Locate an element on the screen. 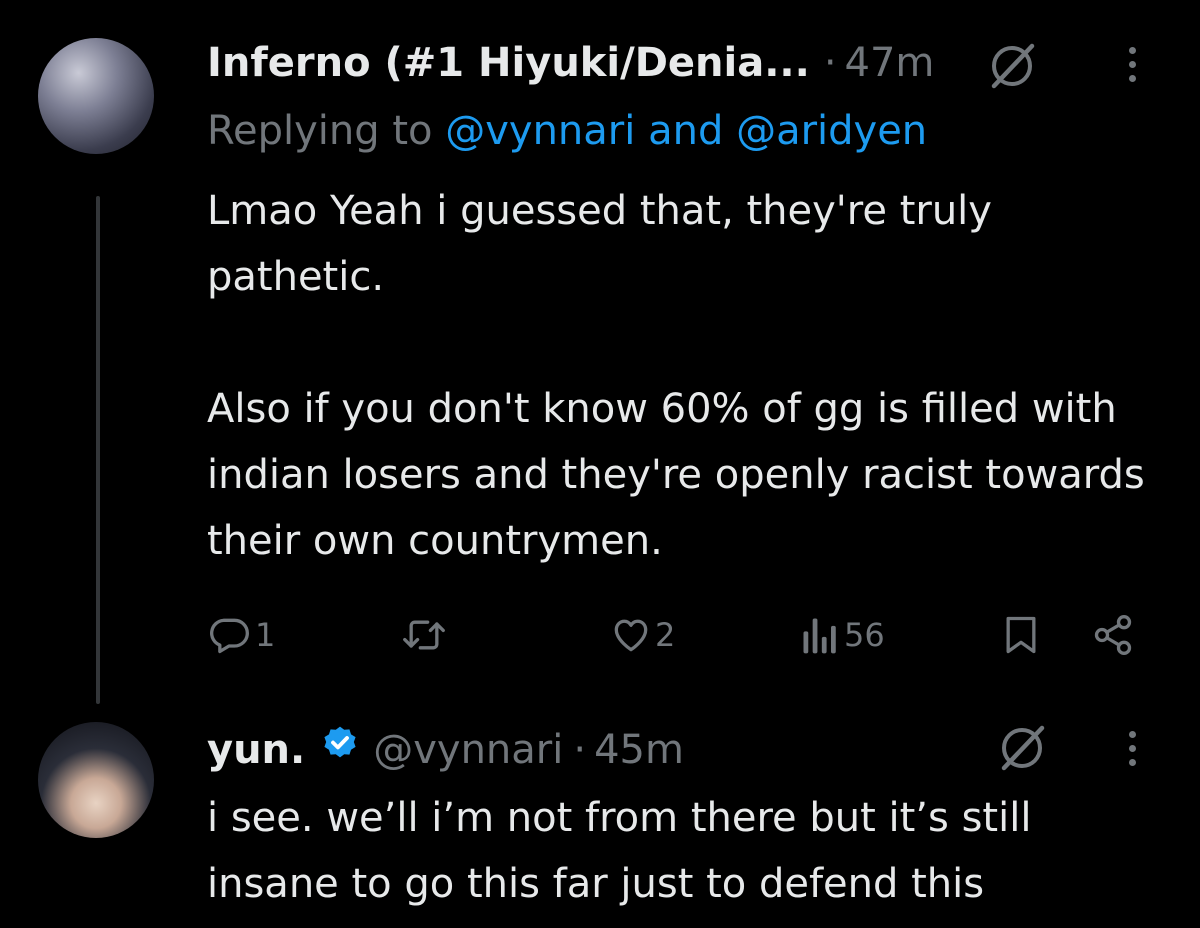 This screenshot has width=1200, height=928. views-button: 56 is located at coordinates (842, 635).